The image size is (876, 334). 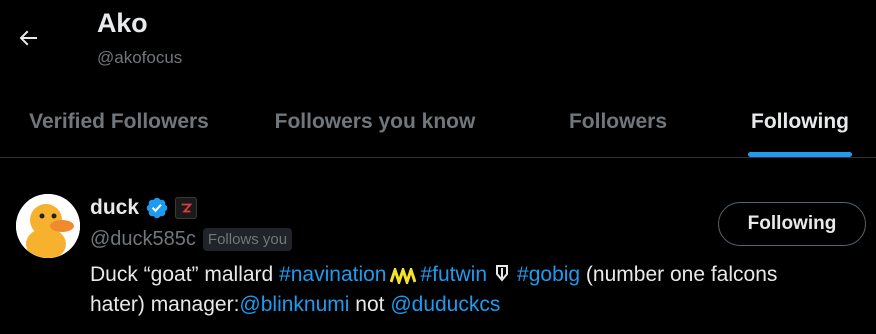 I want to click on tab-label: Verified Followers, so click(x=119, y=121).